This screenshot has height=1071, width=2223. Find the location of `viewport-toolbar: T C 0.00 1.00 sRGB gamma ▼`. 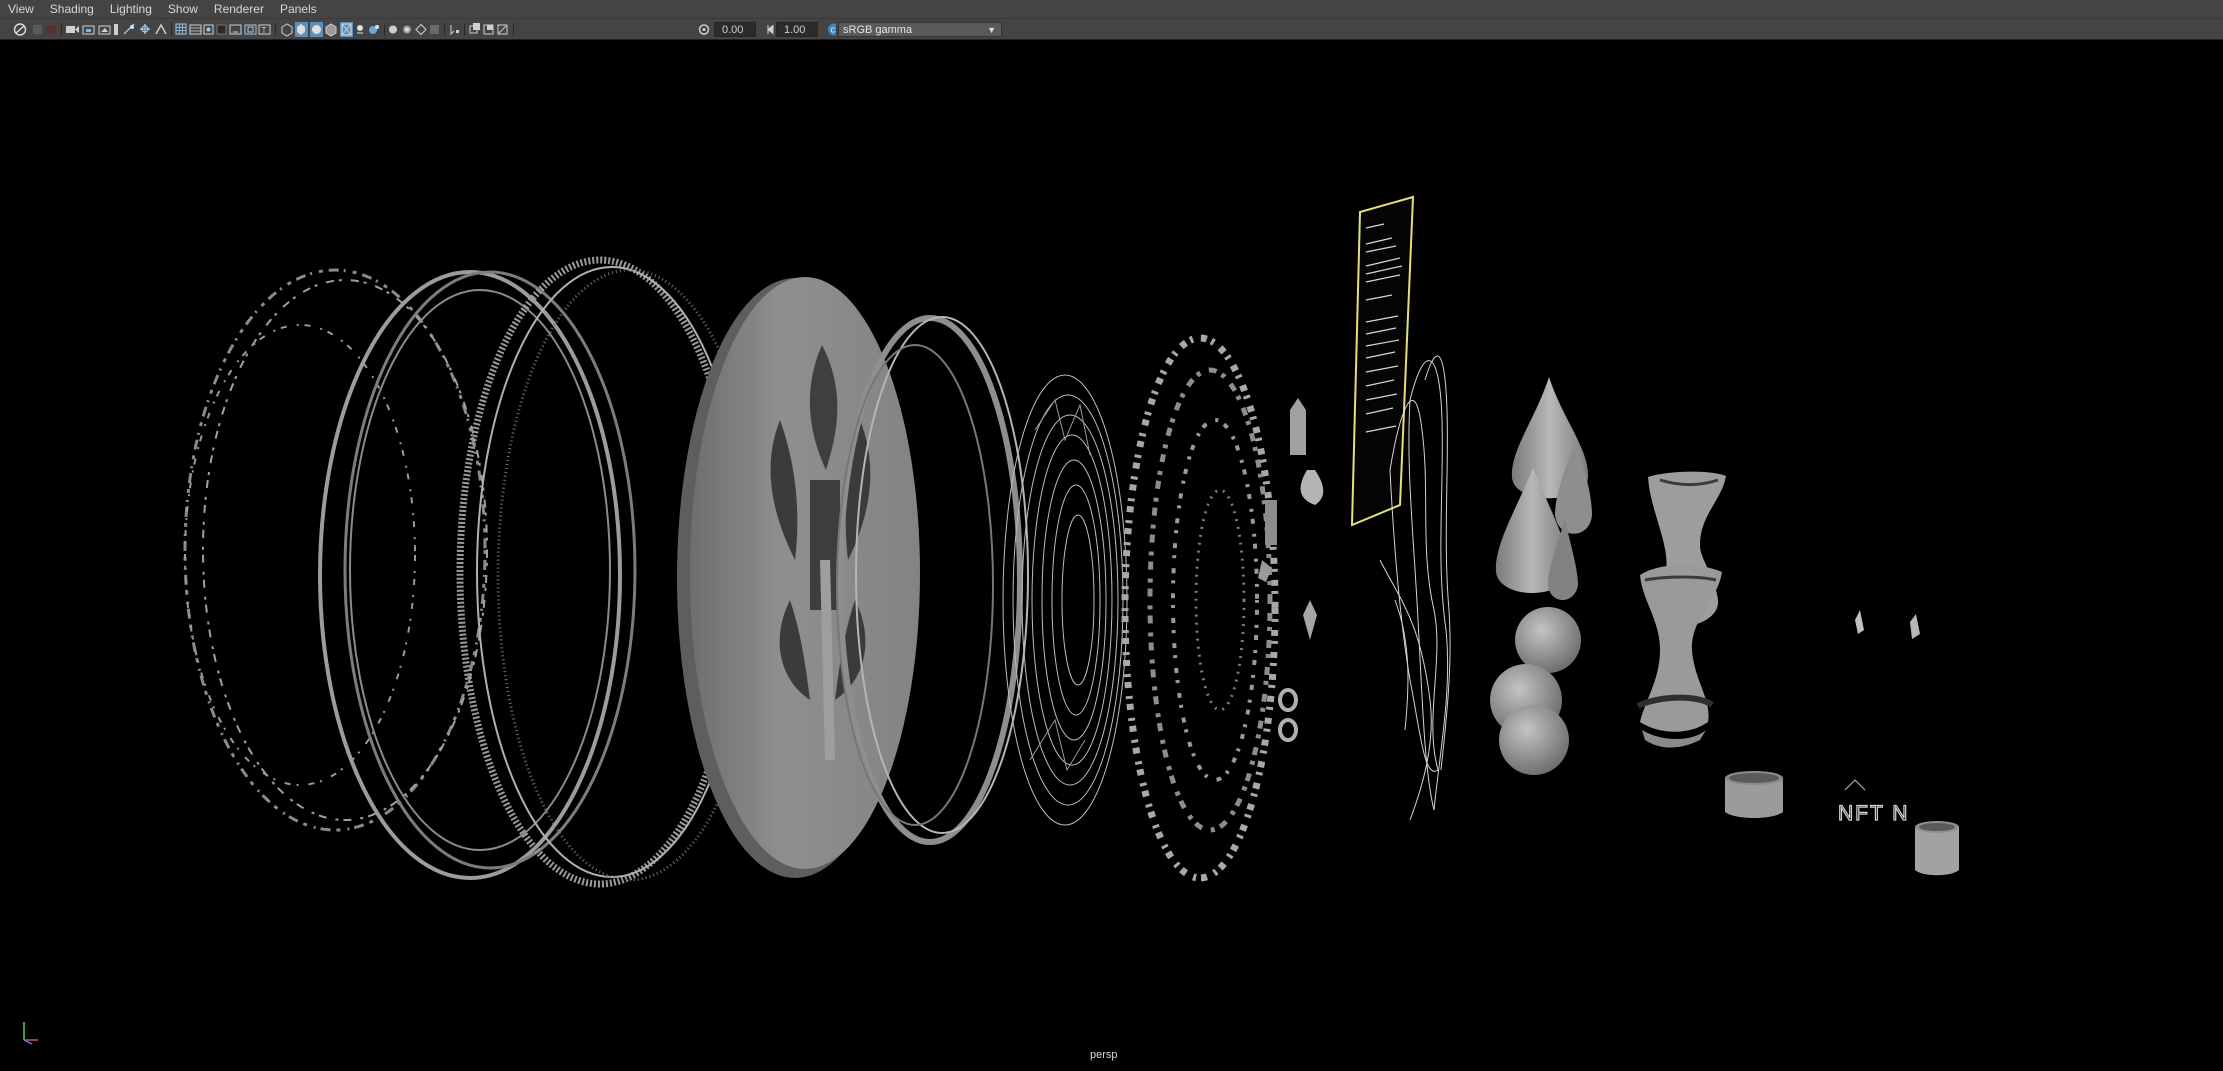

viewport-toolbar: T C 0.00 1.00 sRGB gamma ▼ is located at coordinates (1111, 29).